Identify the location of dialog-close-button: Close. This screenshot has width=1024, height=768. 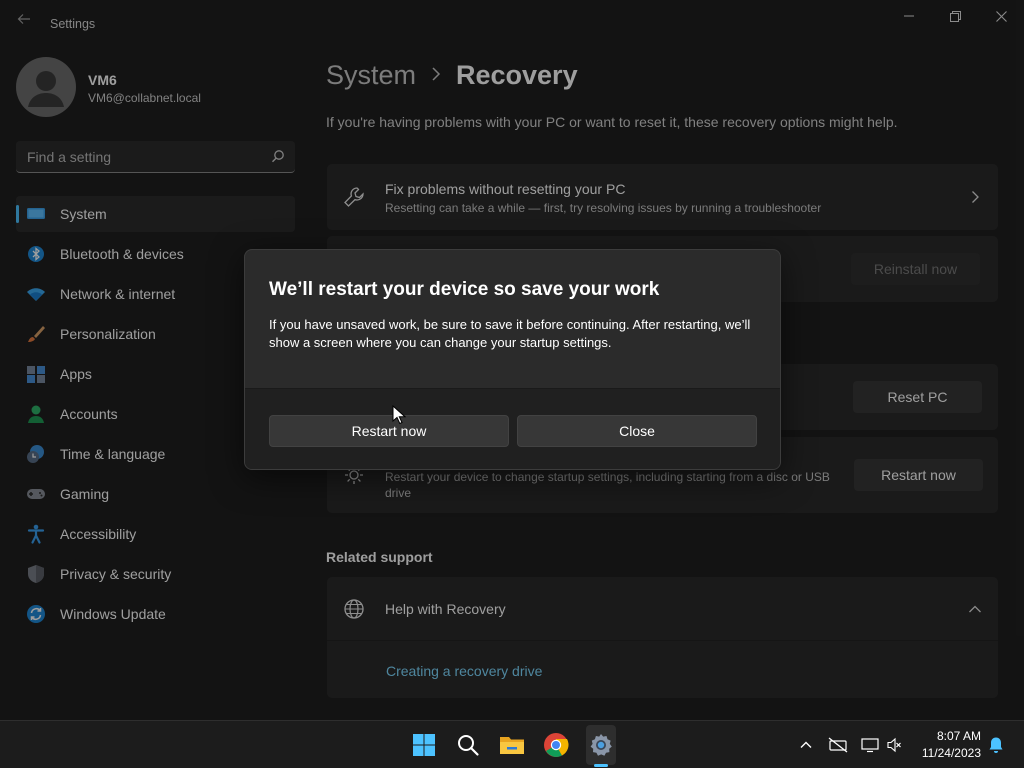
(637, 431).